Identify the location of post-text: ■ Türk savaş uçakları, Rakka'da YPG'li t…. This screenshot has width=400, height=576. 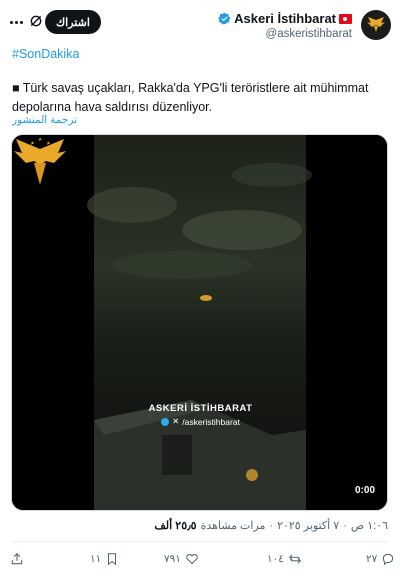
(190, 97).